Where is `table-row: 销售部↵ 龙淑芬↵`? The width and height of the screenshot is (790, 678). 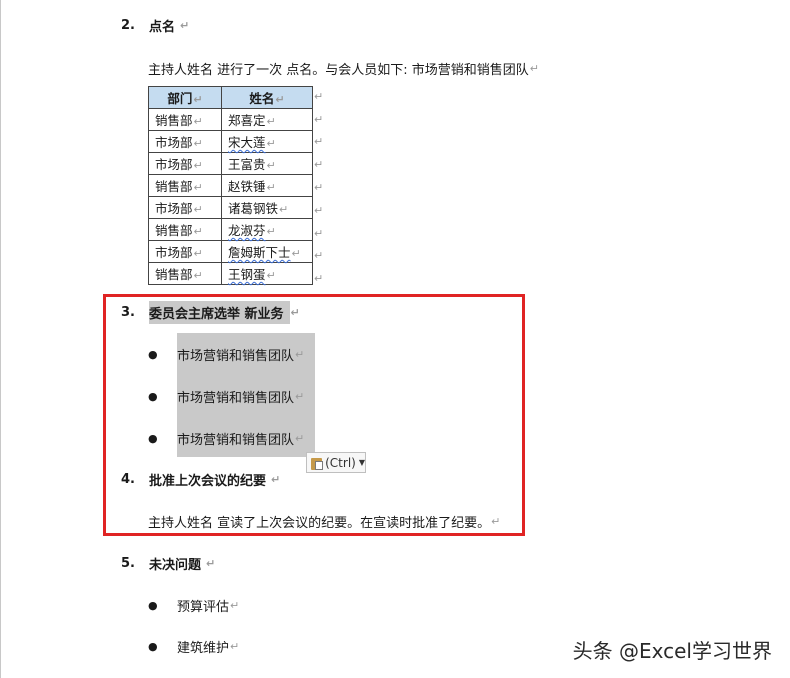 table-row: 销售部↵ 龙淑芬↵ is located at coordinates (230, 229).